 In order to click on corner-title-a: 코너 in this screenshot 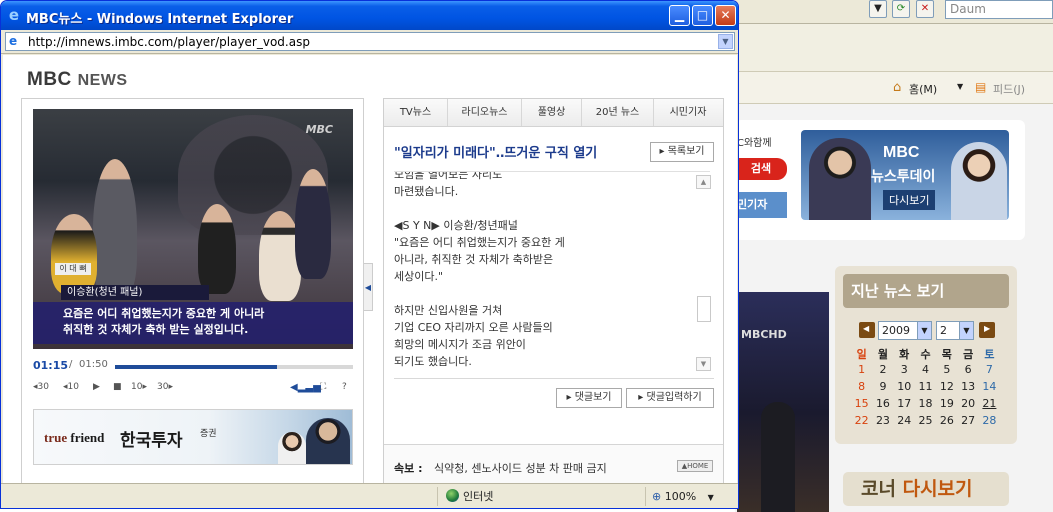, I will do `click(878, 489)`.